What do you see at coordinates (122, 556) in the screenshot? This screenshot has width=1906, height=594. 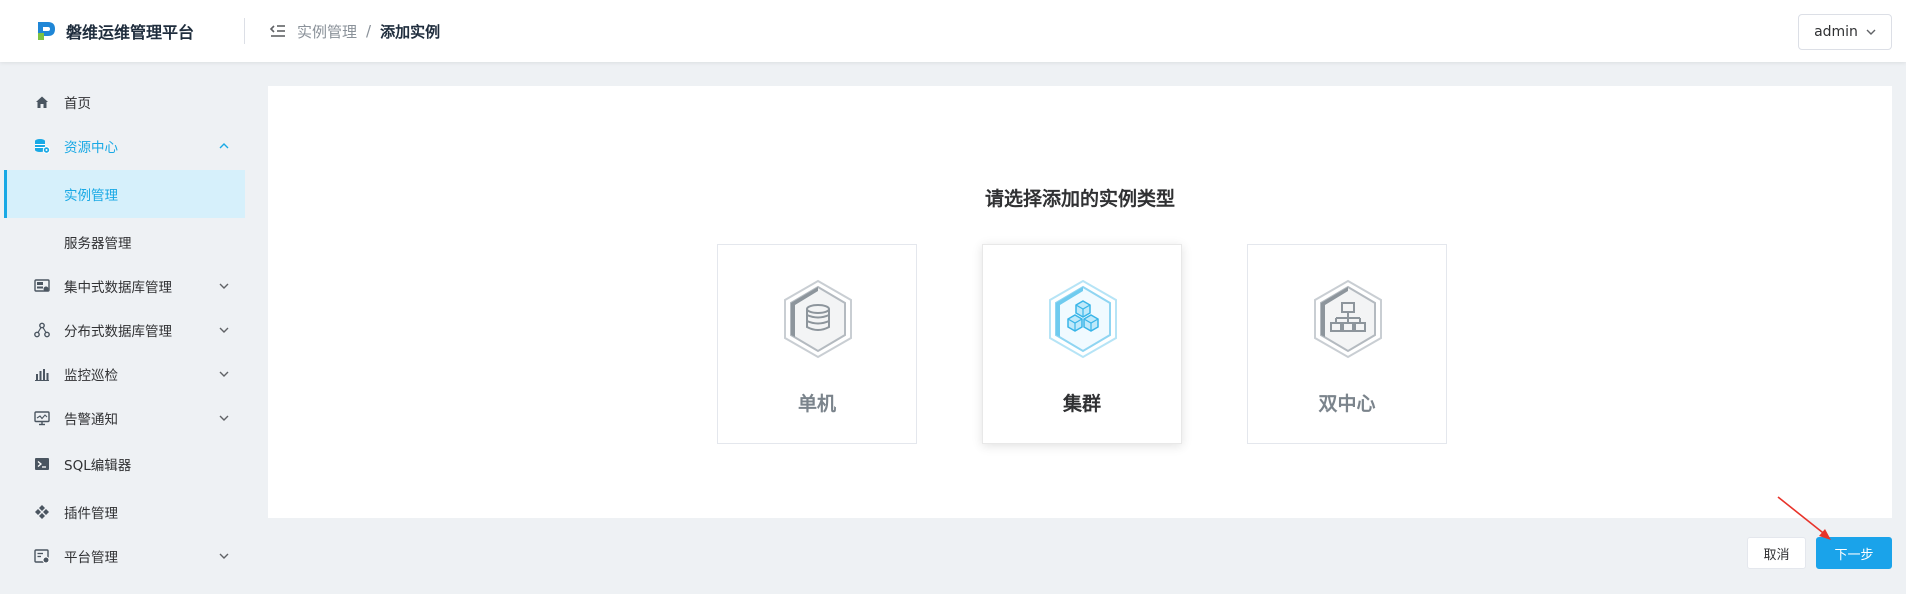 I see `sidebar-item-platform-management: 平台管理` at bounding box center [122, 556].